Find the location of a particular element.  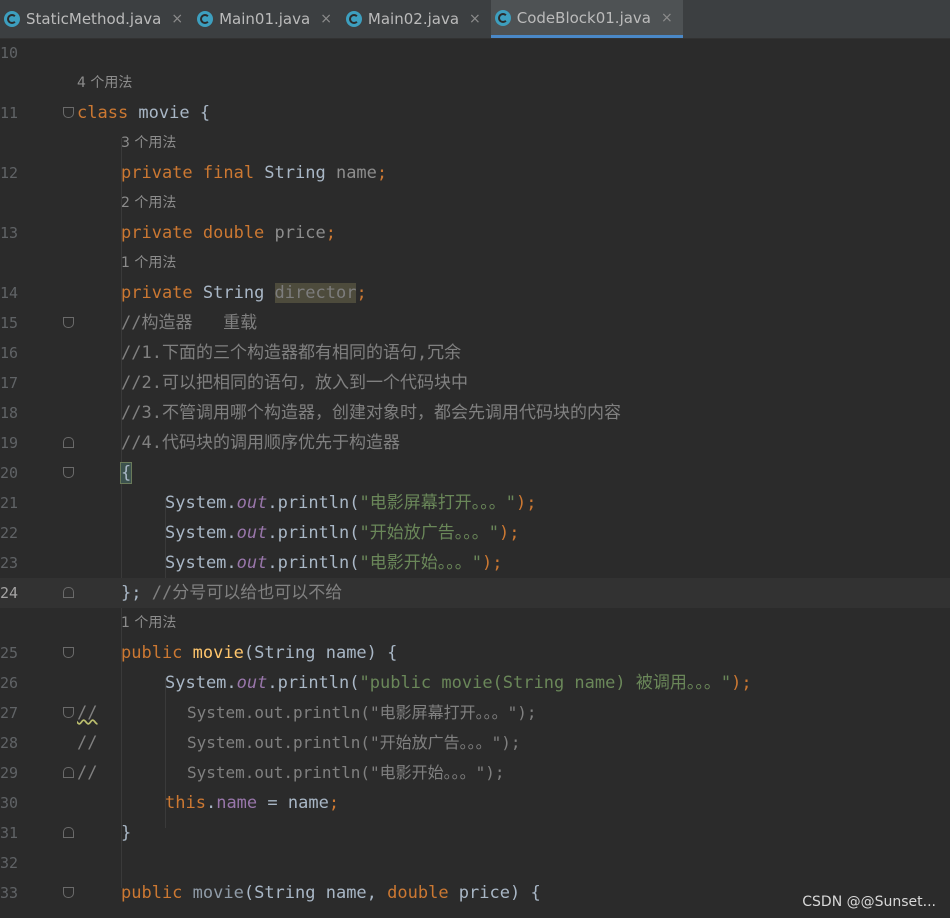

line-number: 21 is located at coordinates (9, 503).